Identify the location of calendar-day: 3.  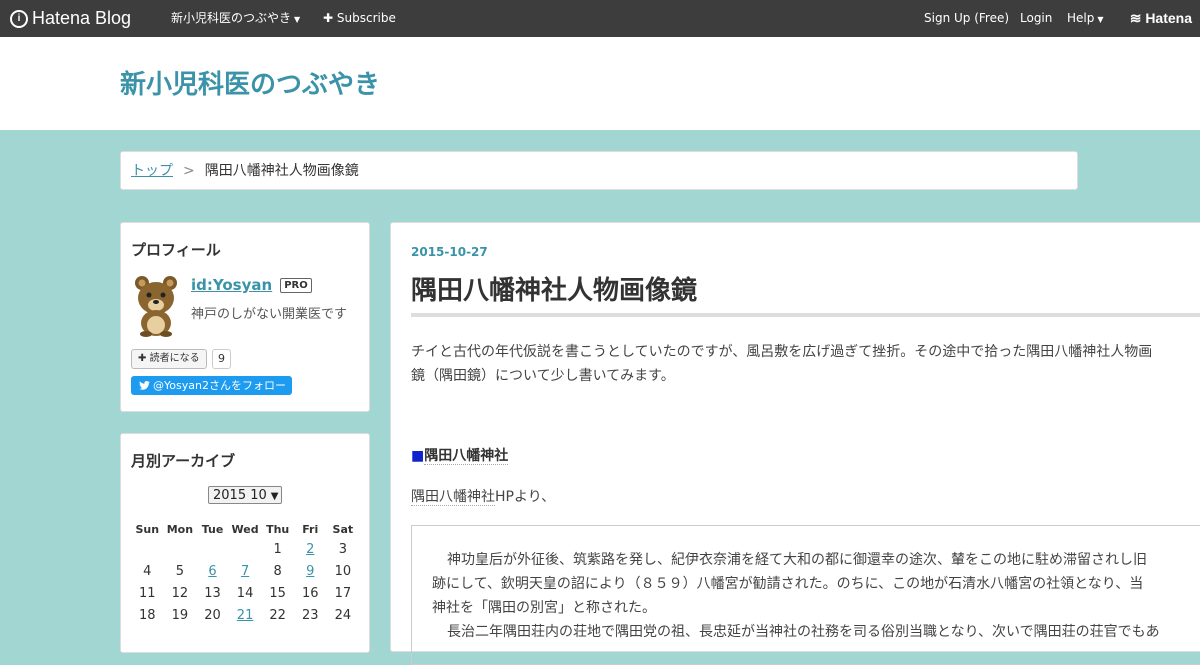
(342, 549).